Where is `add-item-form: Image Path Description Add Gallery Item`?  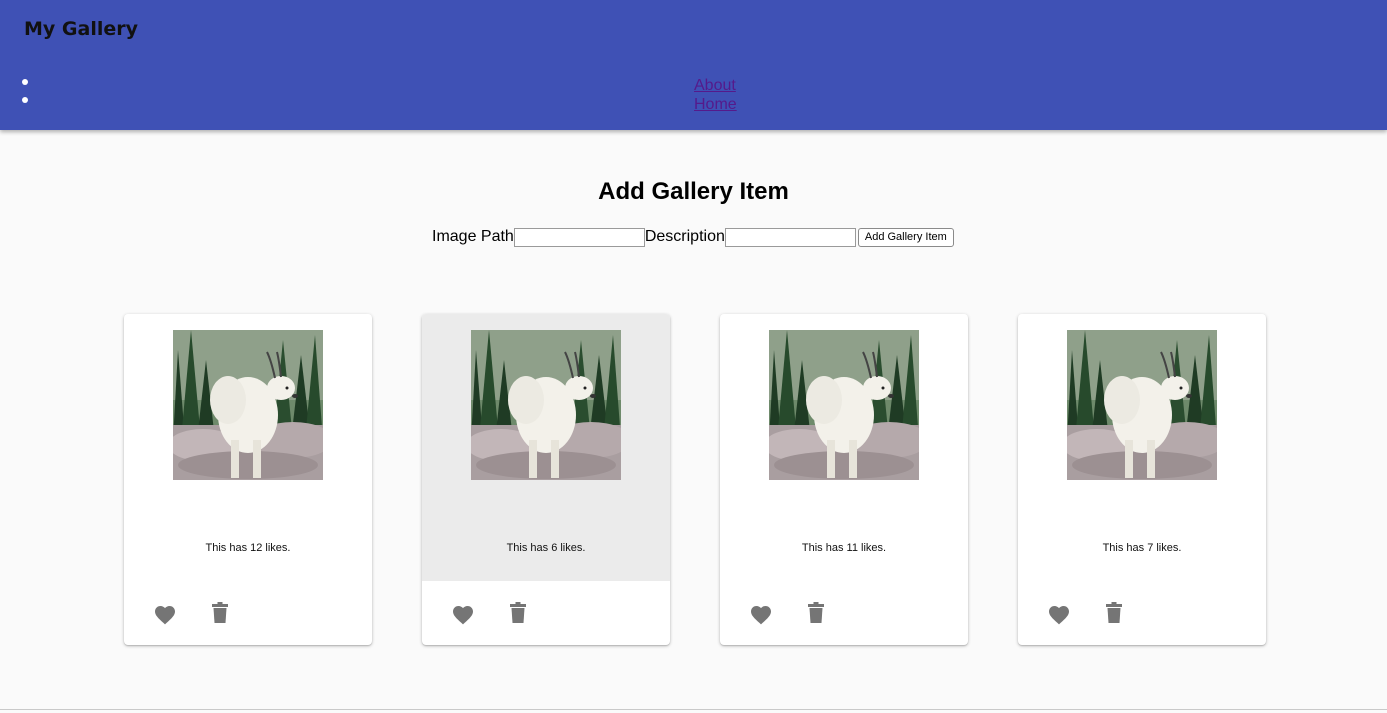 add-item-form: Image Path Description Add Gallery Item is located at coordinates (693, 237).